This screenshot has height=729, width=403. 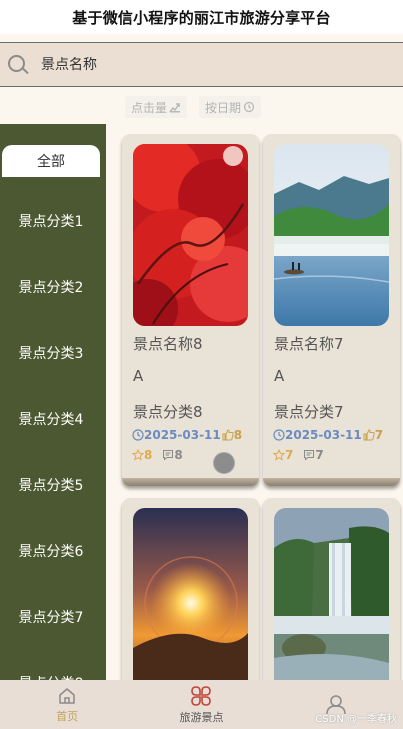 I want to click on category-item-4: 景点分类4, so click(x=51, y=419).